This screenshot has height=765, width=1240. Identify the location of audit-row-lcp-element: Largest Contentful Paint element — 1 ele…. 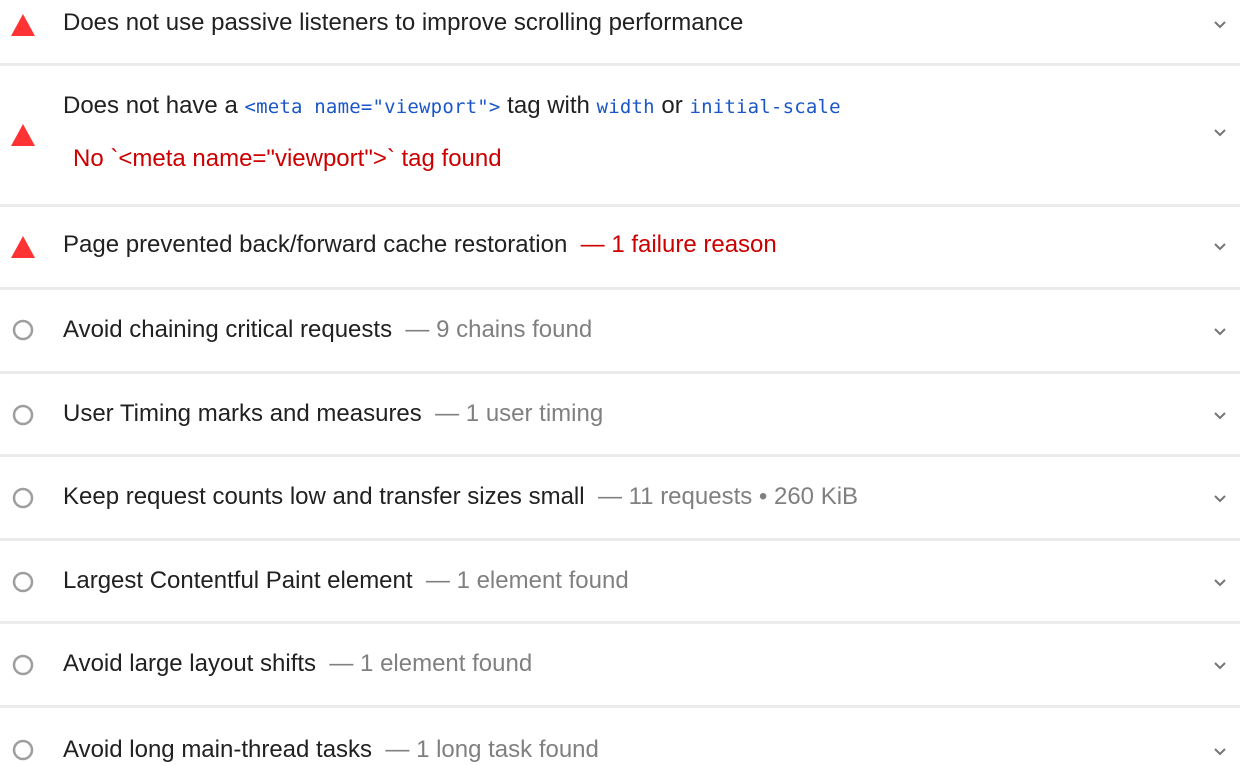
(620, 582).